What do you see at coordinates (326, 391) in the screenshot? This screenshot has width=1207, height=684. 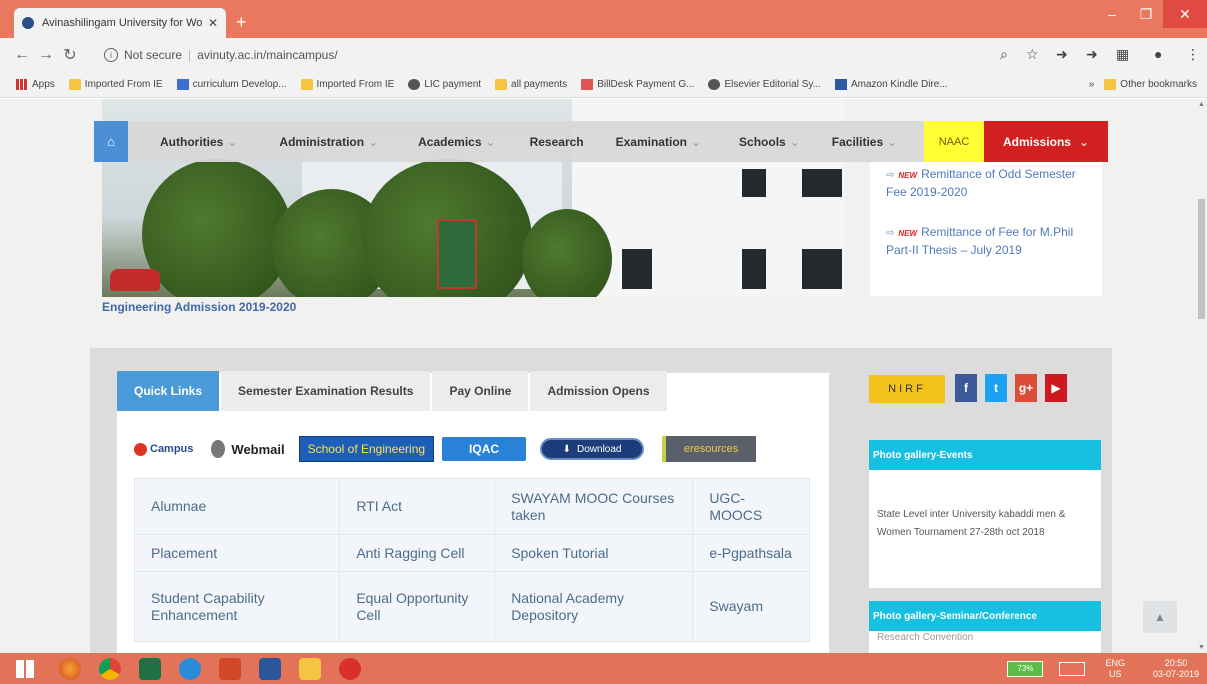 I see `tab-semester-results: Semester Examination Results` at bounding box center [326, 391].